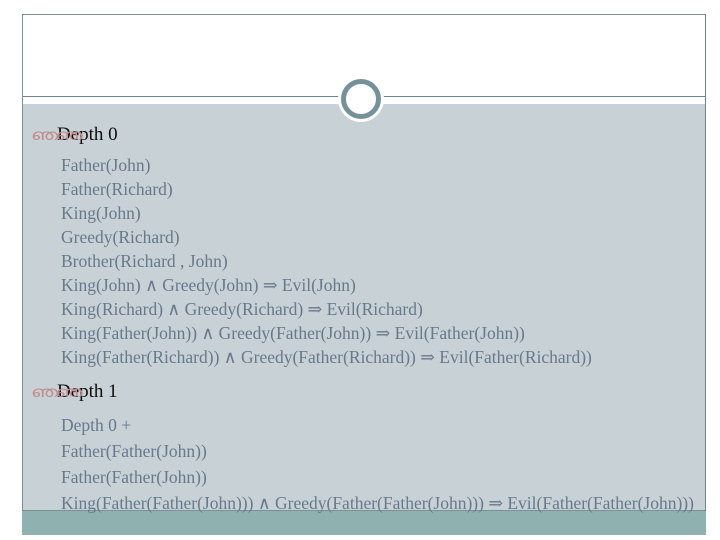 The image size is (720, 540). What do you see at coordinates (208, 285) in the screenshot?
I see `list-item: King(John) ∧ Greedy(John) ⇒ Evil(John)` at bounding box center [208, 285].